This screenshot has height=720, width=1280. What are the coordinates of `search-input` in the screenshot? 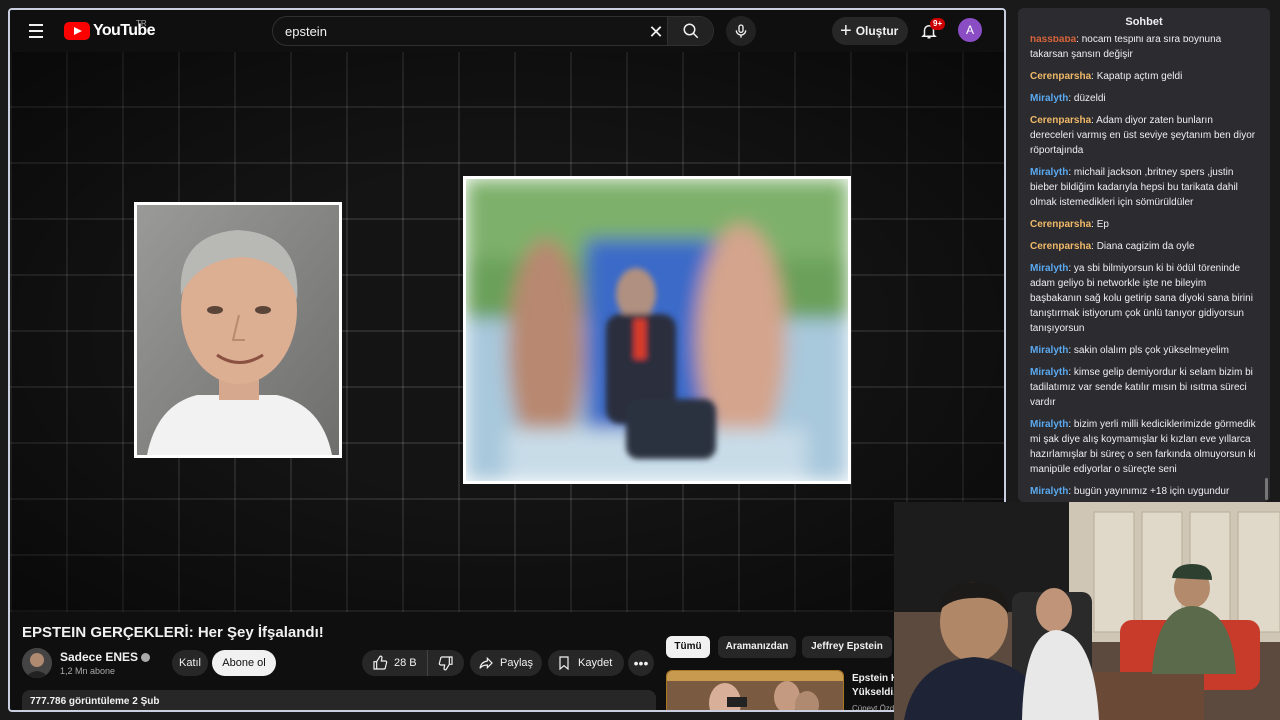 It's located at (455, 31).